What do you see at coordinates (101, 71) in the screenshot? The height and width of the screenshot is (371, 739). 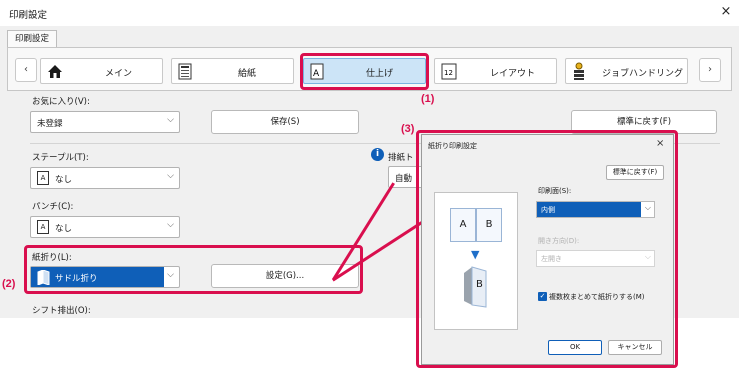 I see `tab-main: メイン` at bounding box center [101, 71].